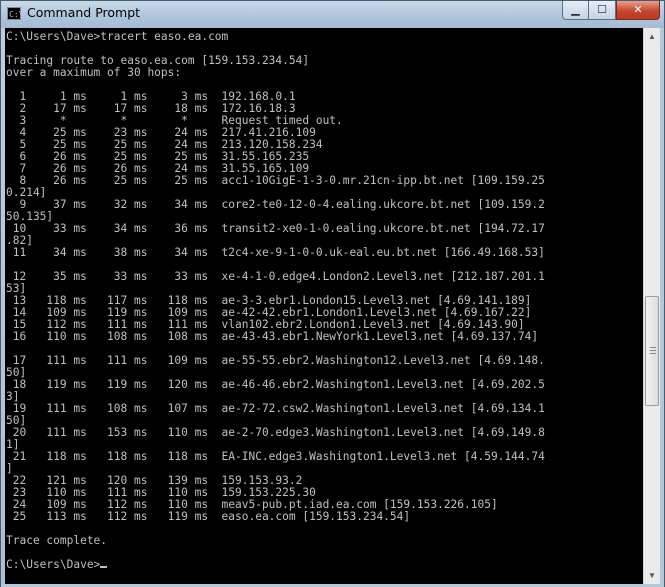 Image resolution: width=665 pixels, height=587 pixels. I want to click on scroll-up-arrow-icon: ▲, so click(652, 36).